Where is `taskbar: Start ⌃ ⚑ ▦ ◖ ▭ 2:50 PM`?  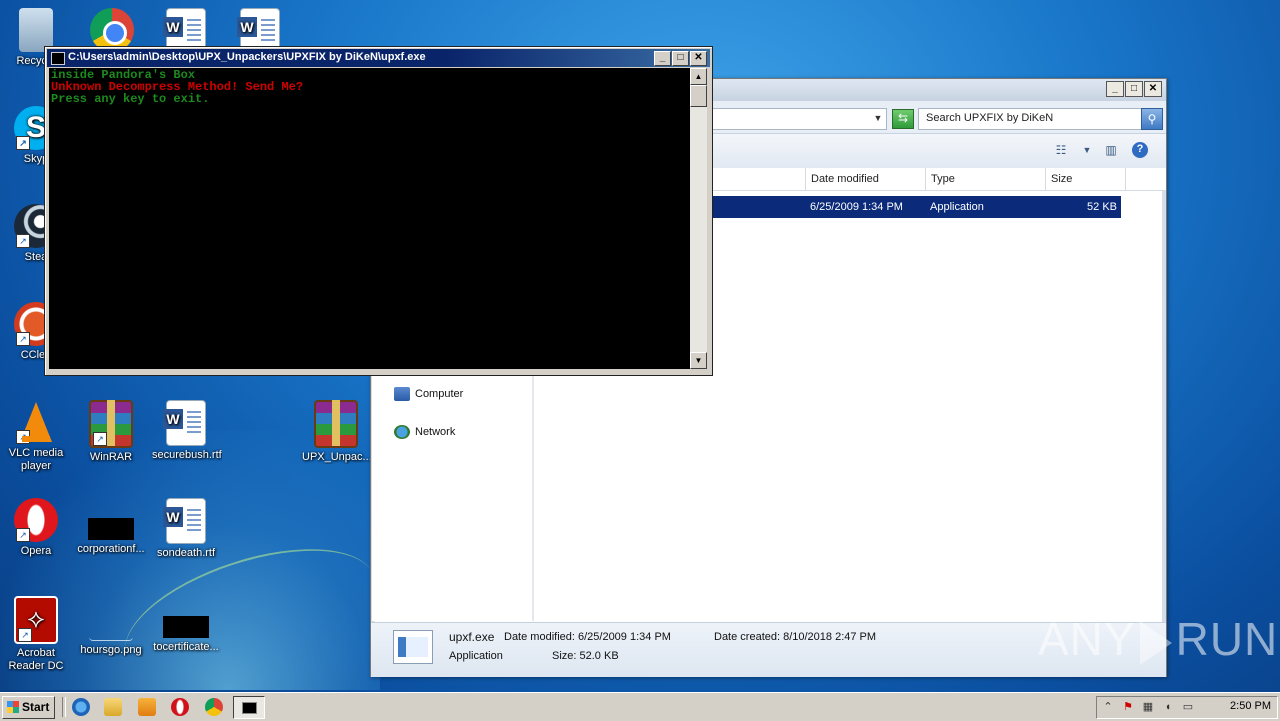
taskbar: Start ⌃ ⚑ ▦ ◖ ▭ 2:50 PM is located at coordinates (640, 706).